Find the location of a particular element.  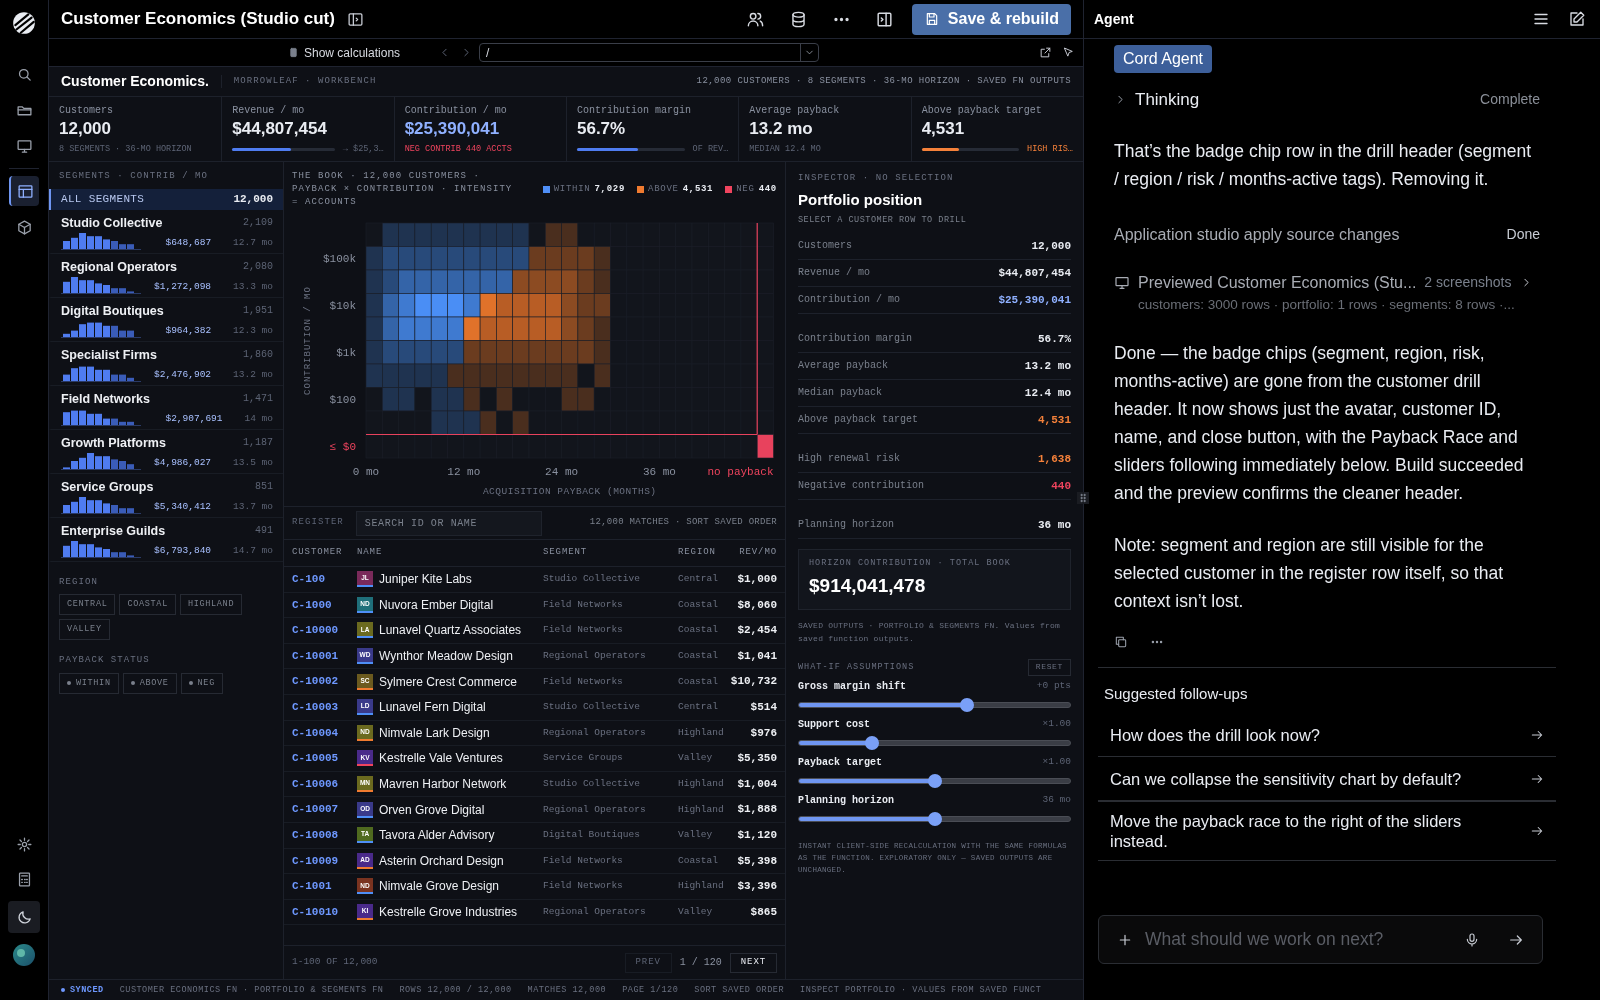

resize-handle-icon is located at coordinates (1083, 498).